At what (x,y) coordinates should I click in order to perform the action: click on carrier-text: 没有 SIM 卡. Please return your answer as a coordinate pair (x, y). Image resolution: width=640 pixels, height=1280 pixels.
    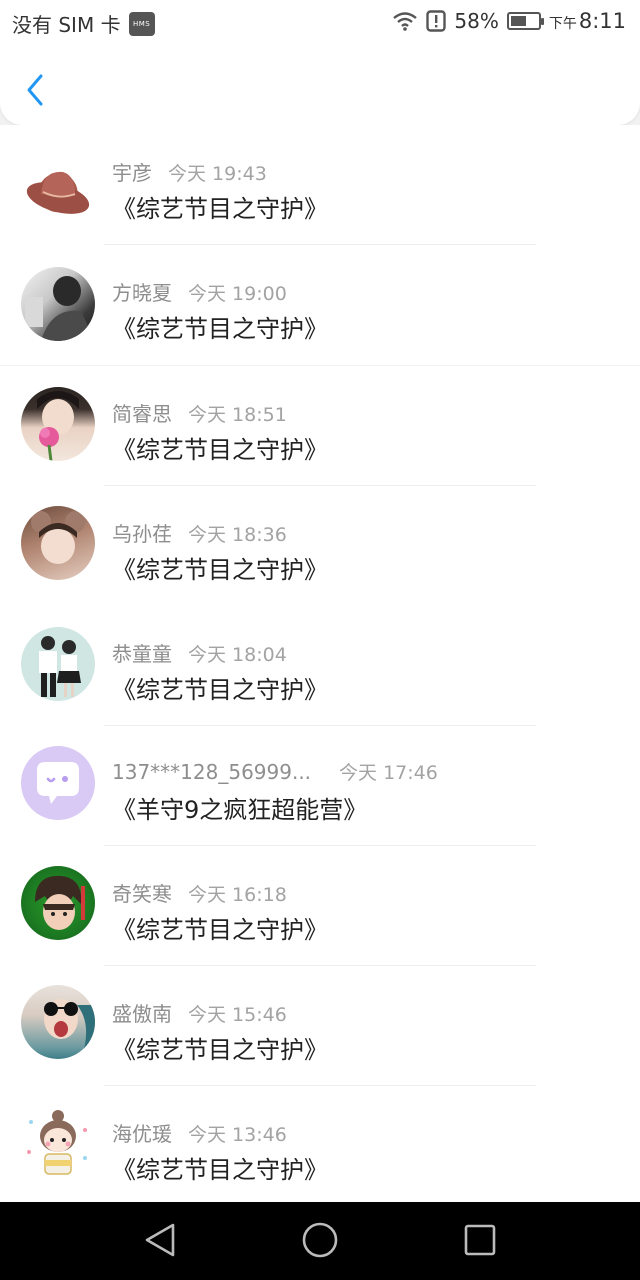
    Looking at the image, I should click on (66, 25).